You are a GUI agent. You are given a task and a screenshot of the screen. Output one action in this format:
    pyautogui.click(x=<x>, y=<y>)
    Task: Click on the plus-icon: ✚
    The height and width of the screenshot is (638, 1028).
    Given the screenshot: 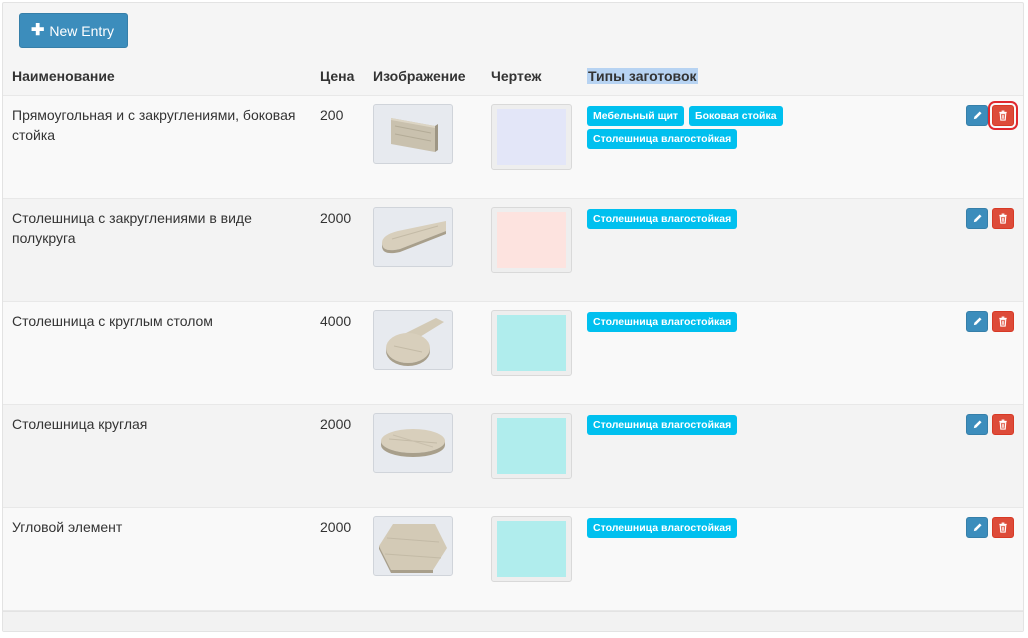 What is the action you would take?
    pyautogui.click(x=38, y=30)
    